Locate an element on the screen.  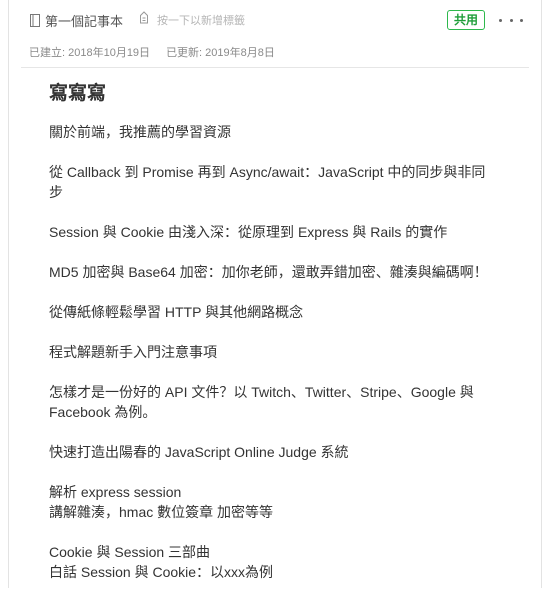
tag-input: 按一下以新增標籤 is located at coordinates (192, 20).